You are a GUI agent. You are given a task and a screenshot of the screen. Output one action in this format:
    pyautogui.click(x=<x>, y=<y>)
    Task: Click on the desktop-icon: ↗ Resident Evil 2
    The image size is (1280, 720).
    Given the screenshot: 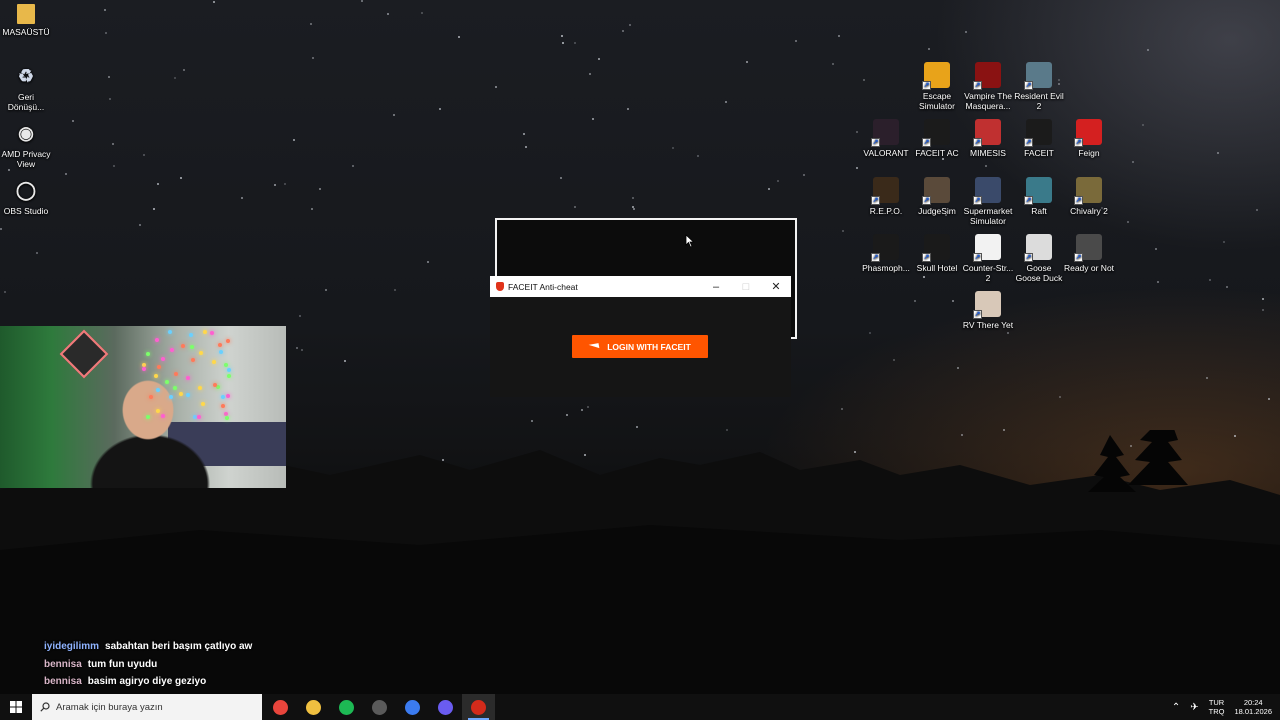 What is the action you would take?
    pyautogui.click(x=1039, y=86)
    